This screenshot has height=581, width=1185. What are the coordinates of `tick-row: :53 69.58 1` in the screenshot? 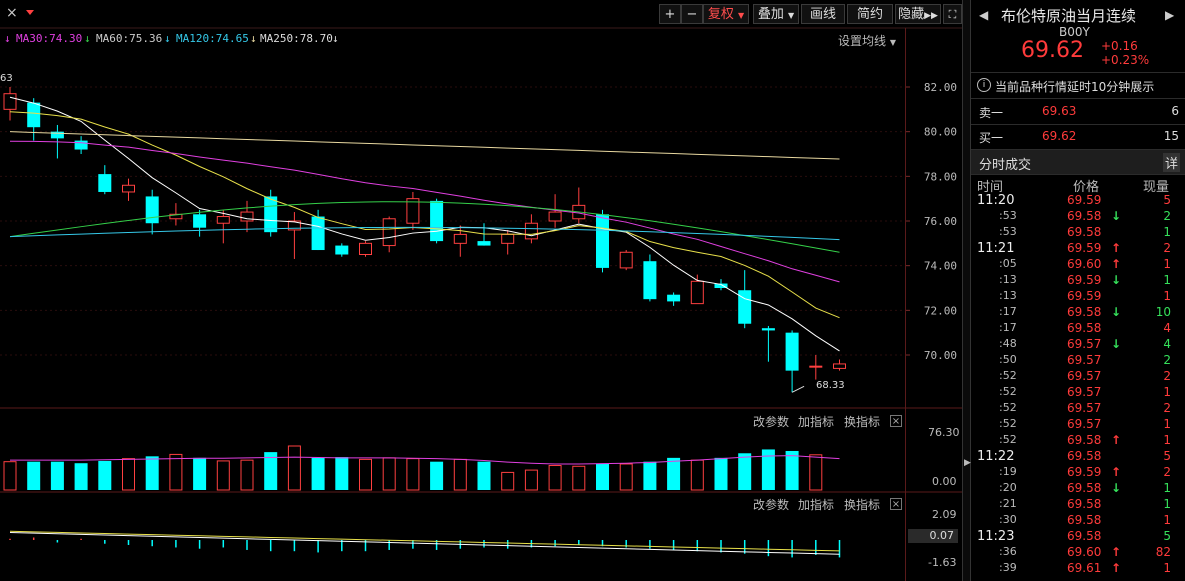 It's located at (1078, 233).